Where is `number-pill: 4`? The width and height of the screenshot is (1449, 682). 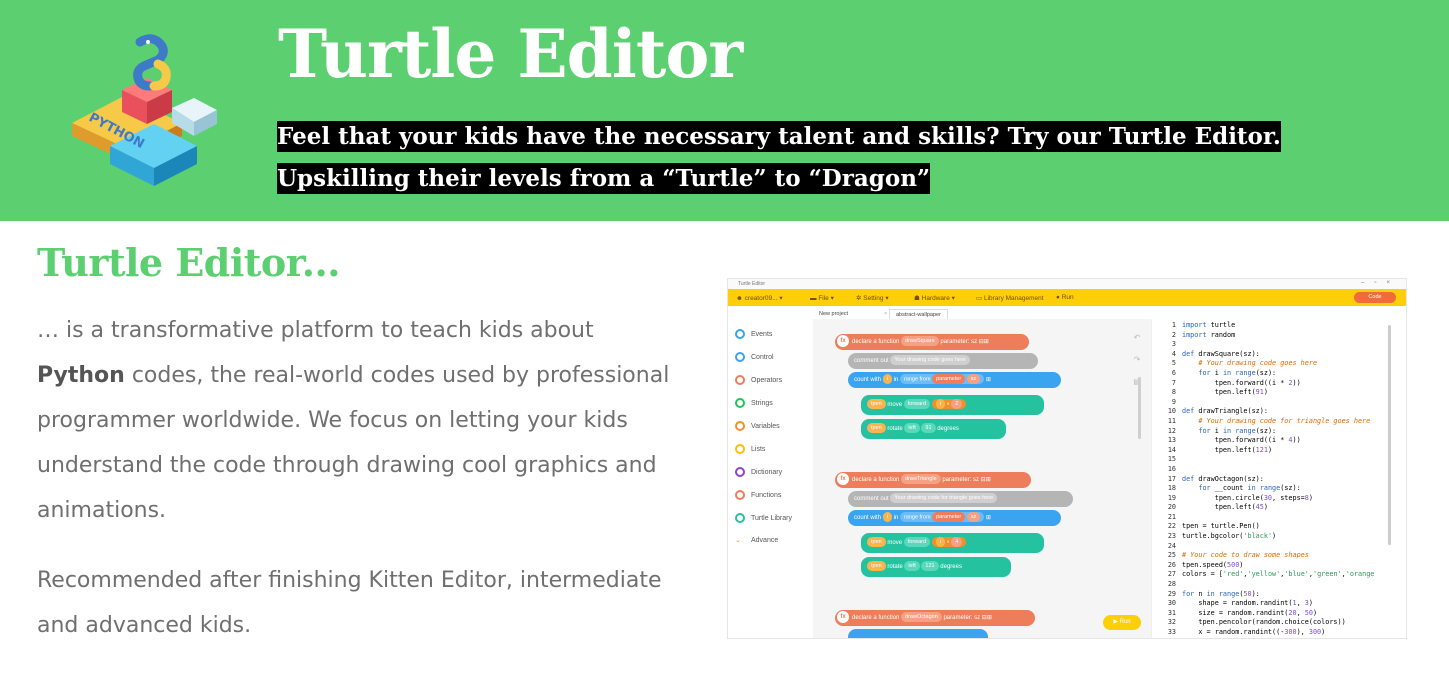
number-pill: 4 is located at coordinates (957, 542).